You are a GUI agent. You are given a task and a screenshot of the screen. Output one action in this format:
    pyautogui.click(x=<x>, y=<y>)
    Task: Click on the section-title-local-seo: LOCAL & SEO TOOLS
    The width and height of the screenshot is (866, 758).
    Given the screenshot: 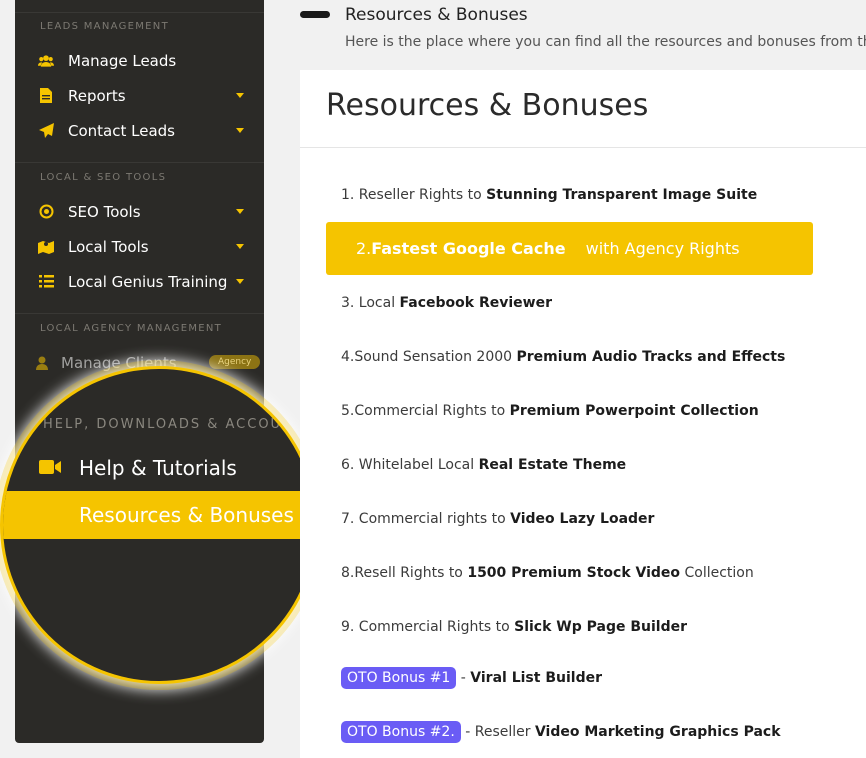 What is the action you would take?
    pyautogui.click(x=103, y=177)
    